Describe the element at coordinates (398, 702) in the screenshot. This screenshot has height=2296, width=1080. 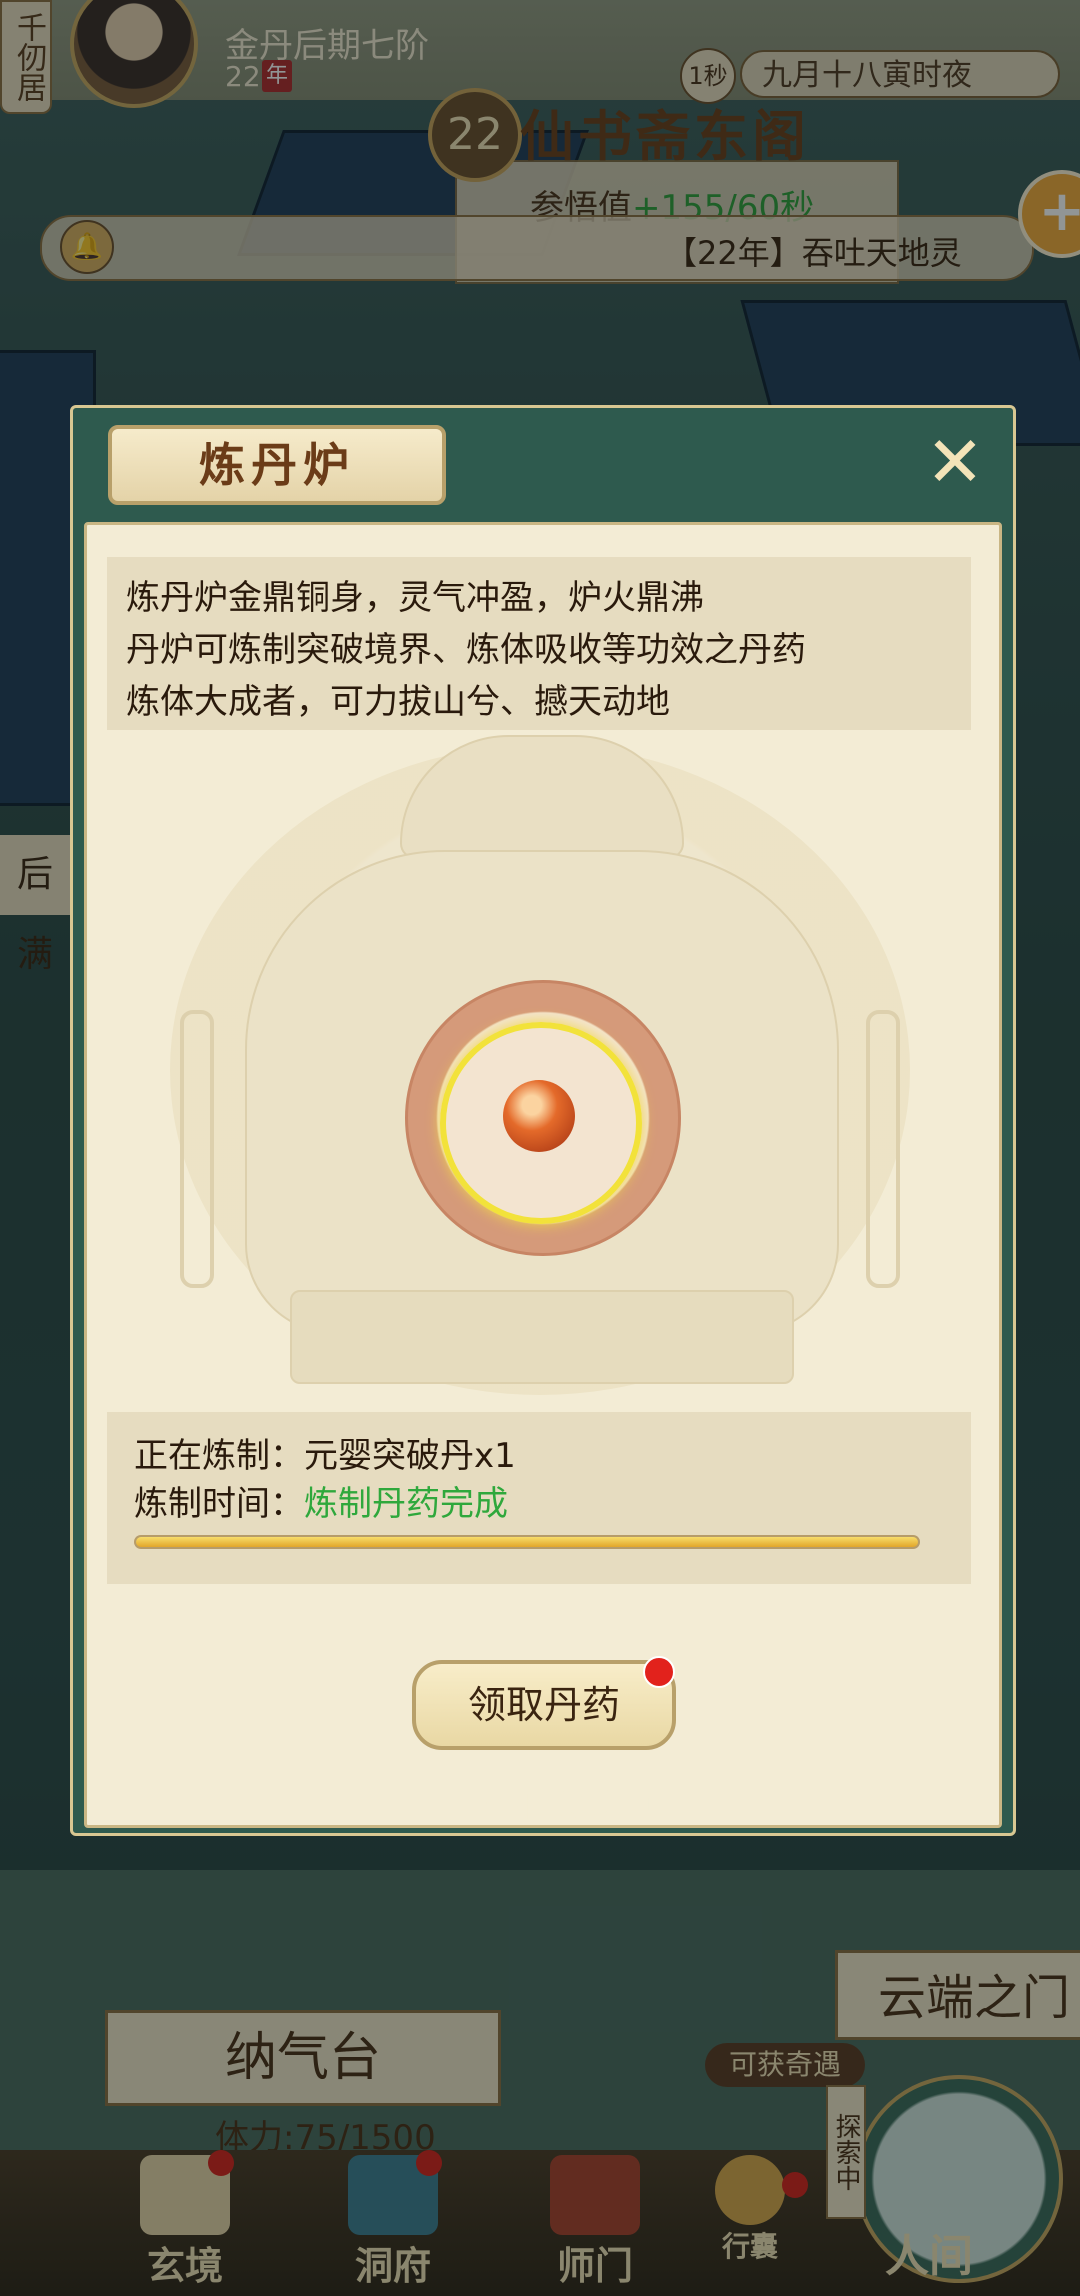
I see `description-line: 炼体大成者，可力拔山兮、撼天动地` at that location.